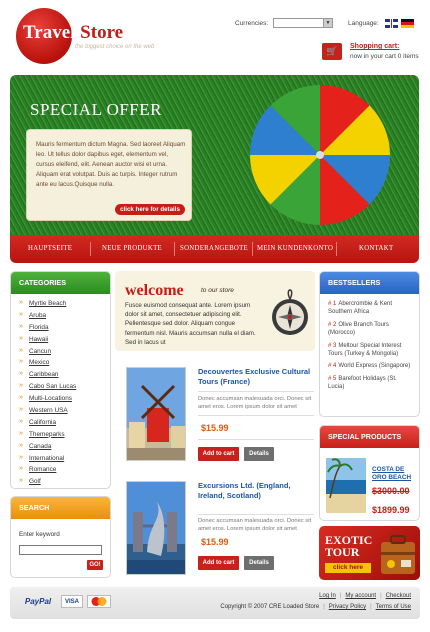 Image resolution: width=430 pixels, height=632 pixels. What do you see at coordinates (99, 601) in the screenshot?
I see `mastercard-logo` at bounding box center [99, 601].